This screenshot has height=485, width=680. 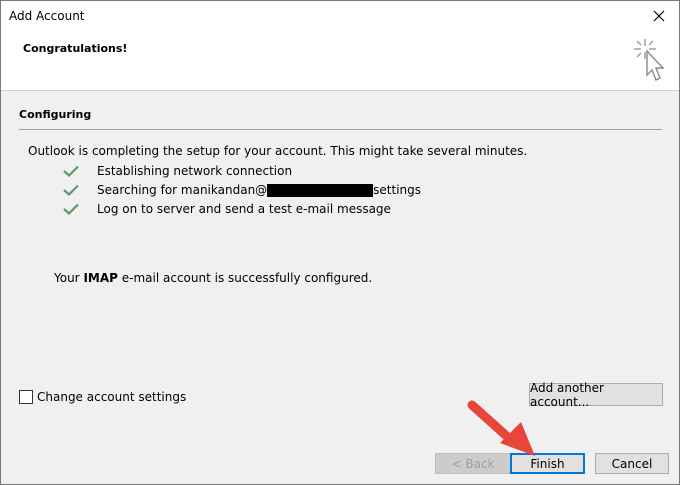 What do you see at coordinates (340, 61) in the screenshot?
I see `dialog-header: Congratulations!` at bounding box center [340, 61].